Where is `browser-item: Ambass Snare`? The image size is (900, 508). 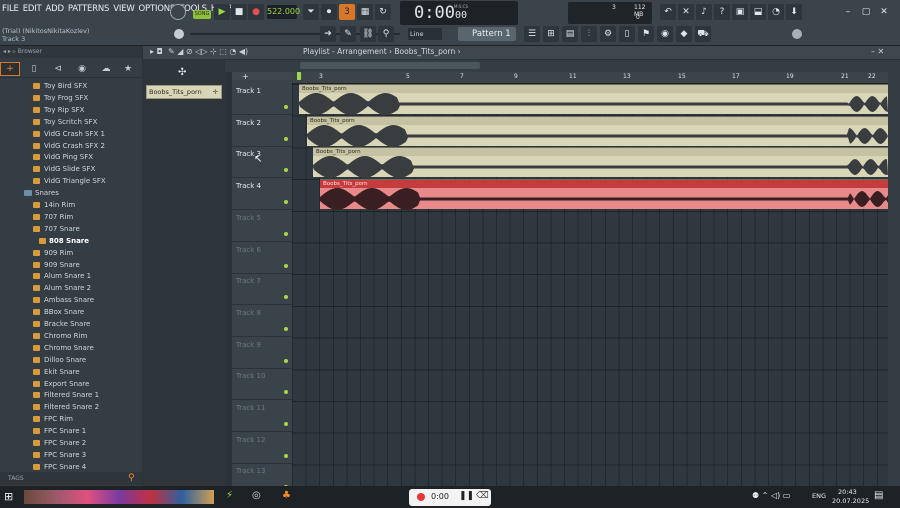 browser-item: Ambass Snare is located at coordinates (71, 300).